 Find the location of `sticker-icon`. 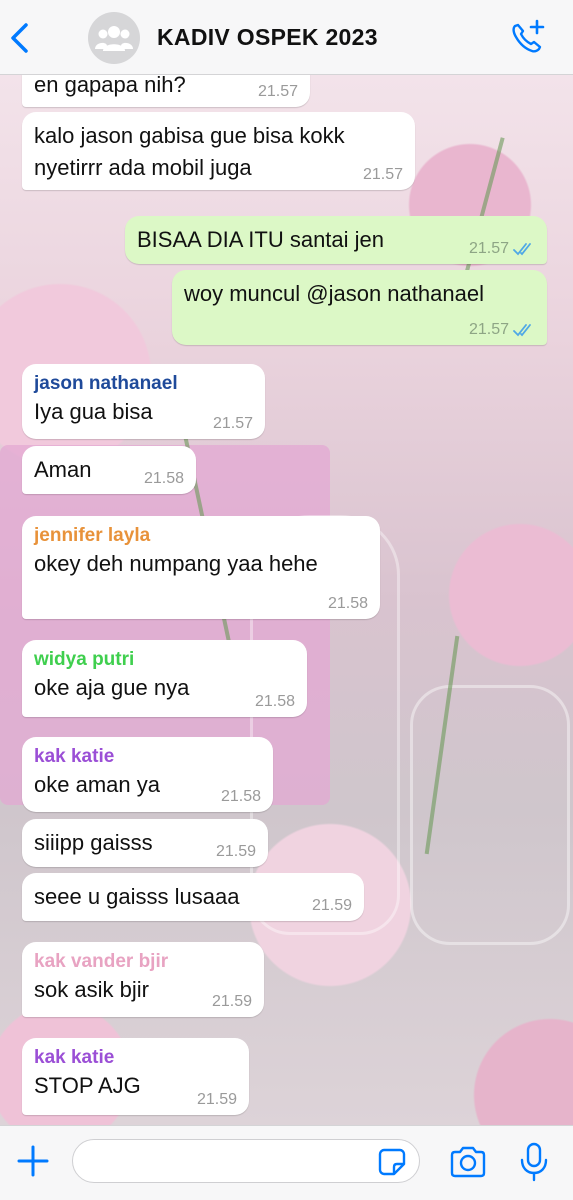

sticker-icon is located at coordinates (392, 1162).